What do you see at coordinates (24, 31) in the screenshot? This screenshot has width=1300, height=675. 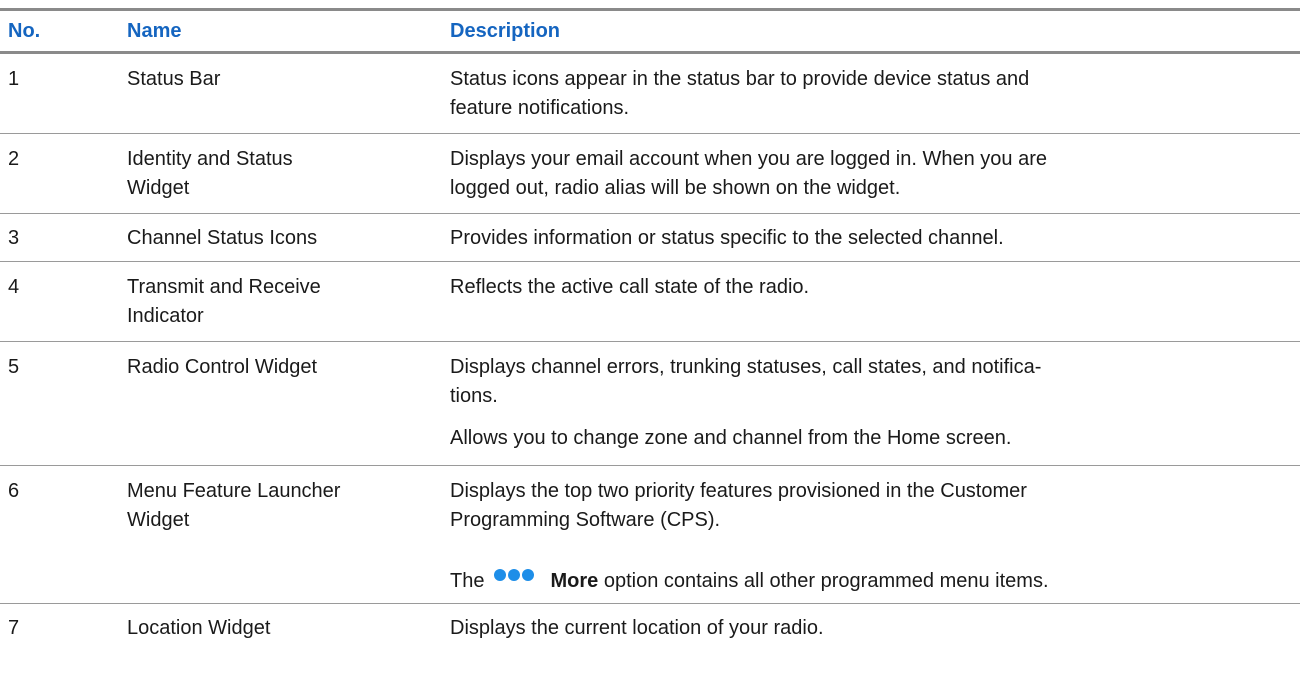 I see `header-no: No.` at bounding box center [24, 31].